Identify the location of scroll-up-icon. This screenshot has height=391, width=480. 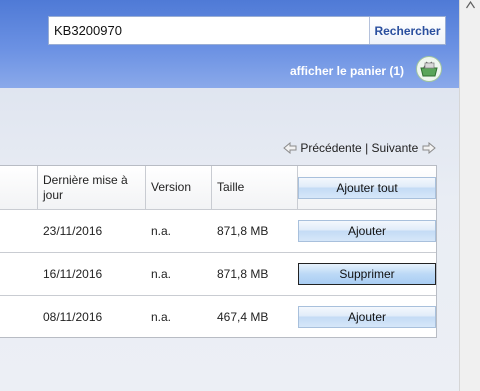
(470, 5).